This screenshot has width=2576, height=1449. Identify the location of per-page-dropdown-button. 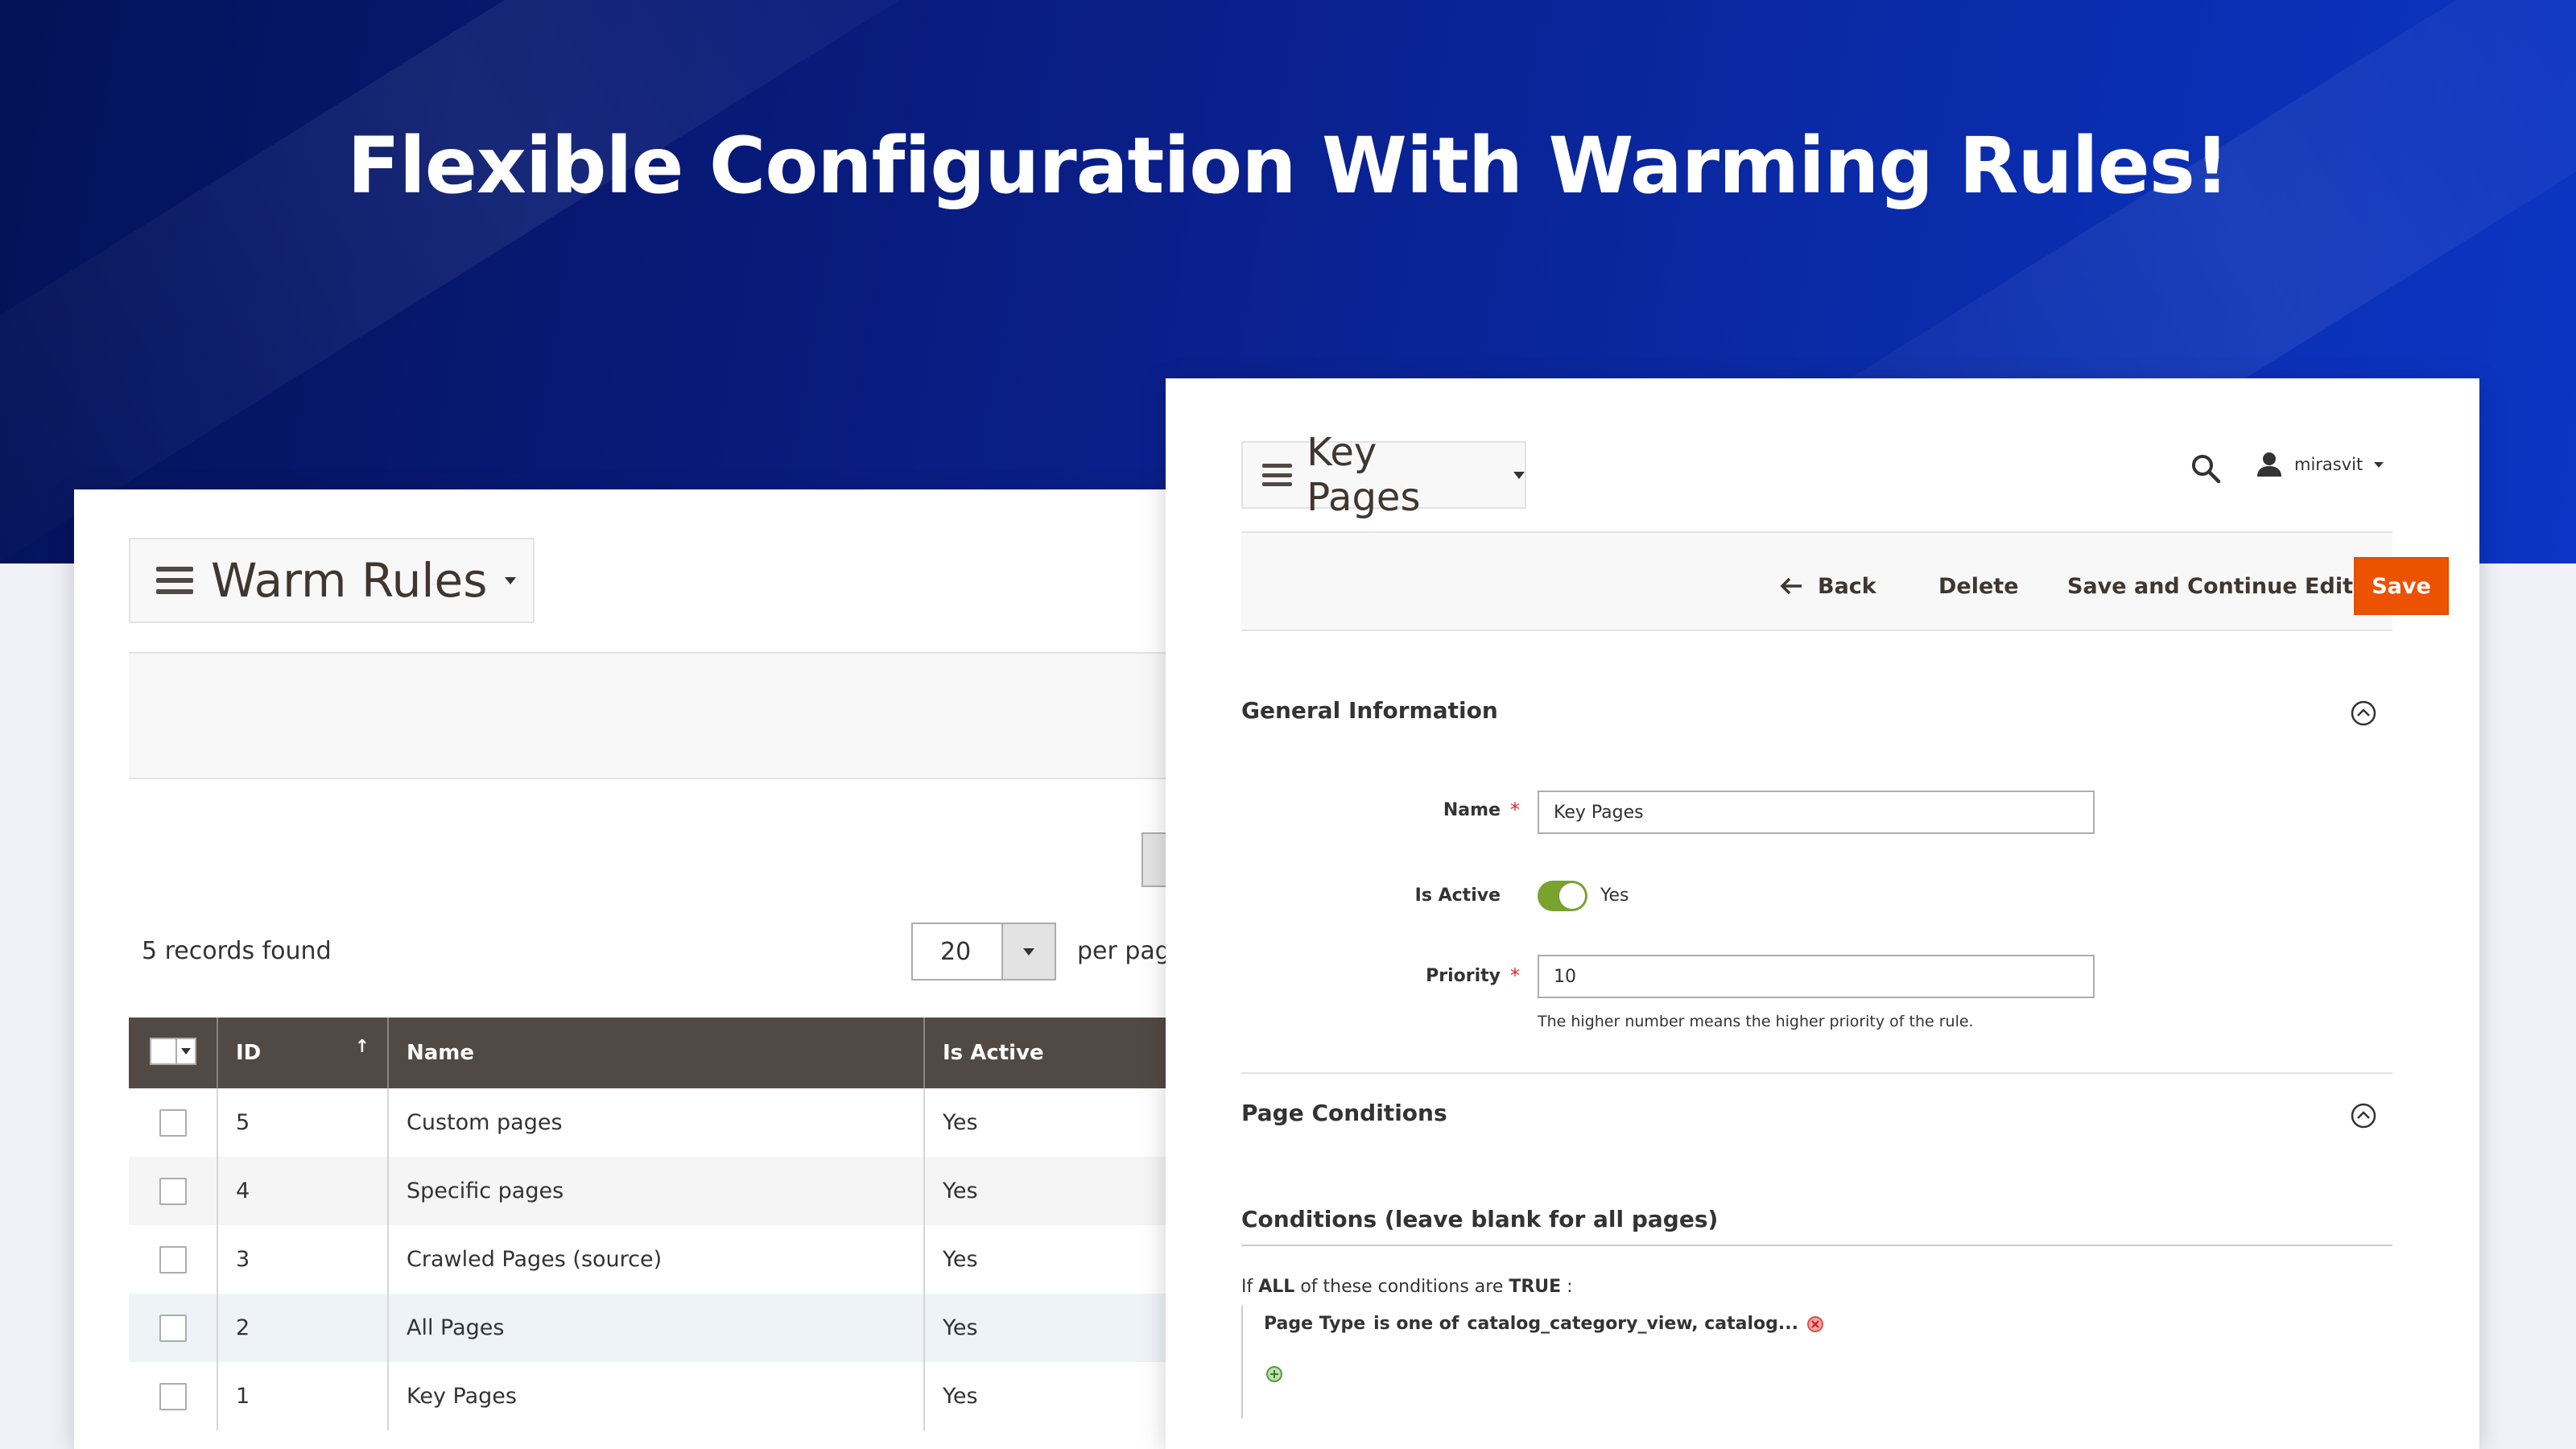
(1028, 951).